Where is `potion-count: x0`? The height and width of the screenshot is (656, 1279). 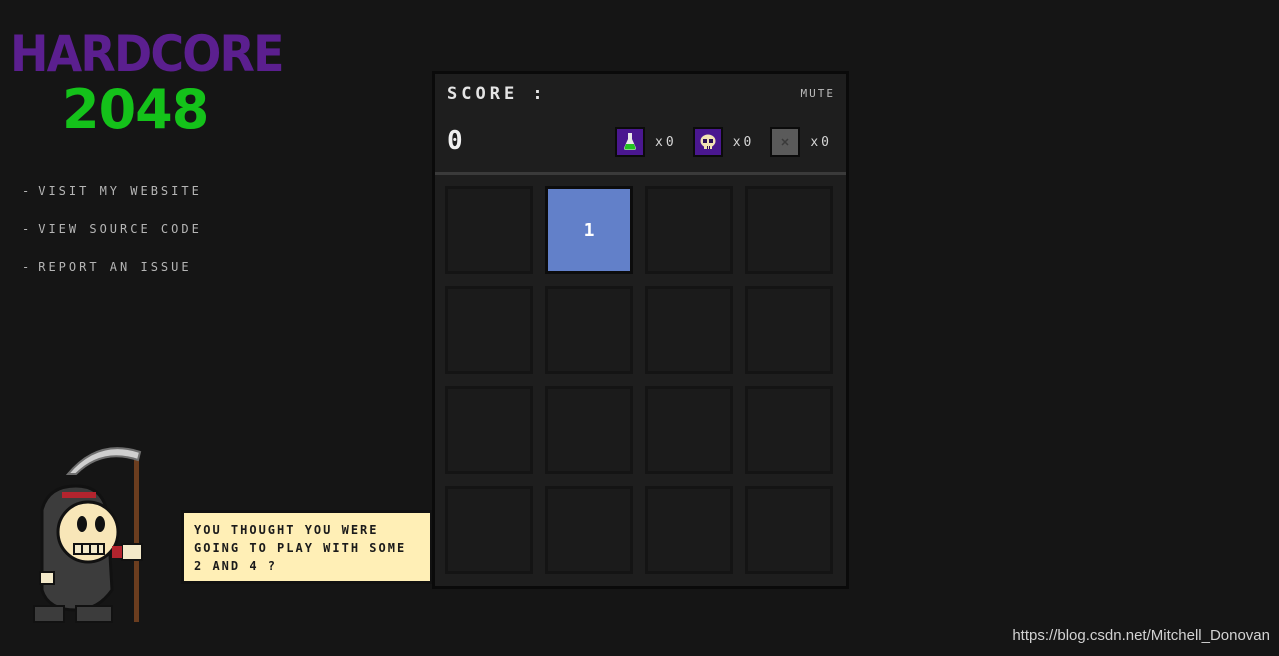 potion-count: x0 is located at coordinates (666, 142).